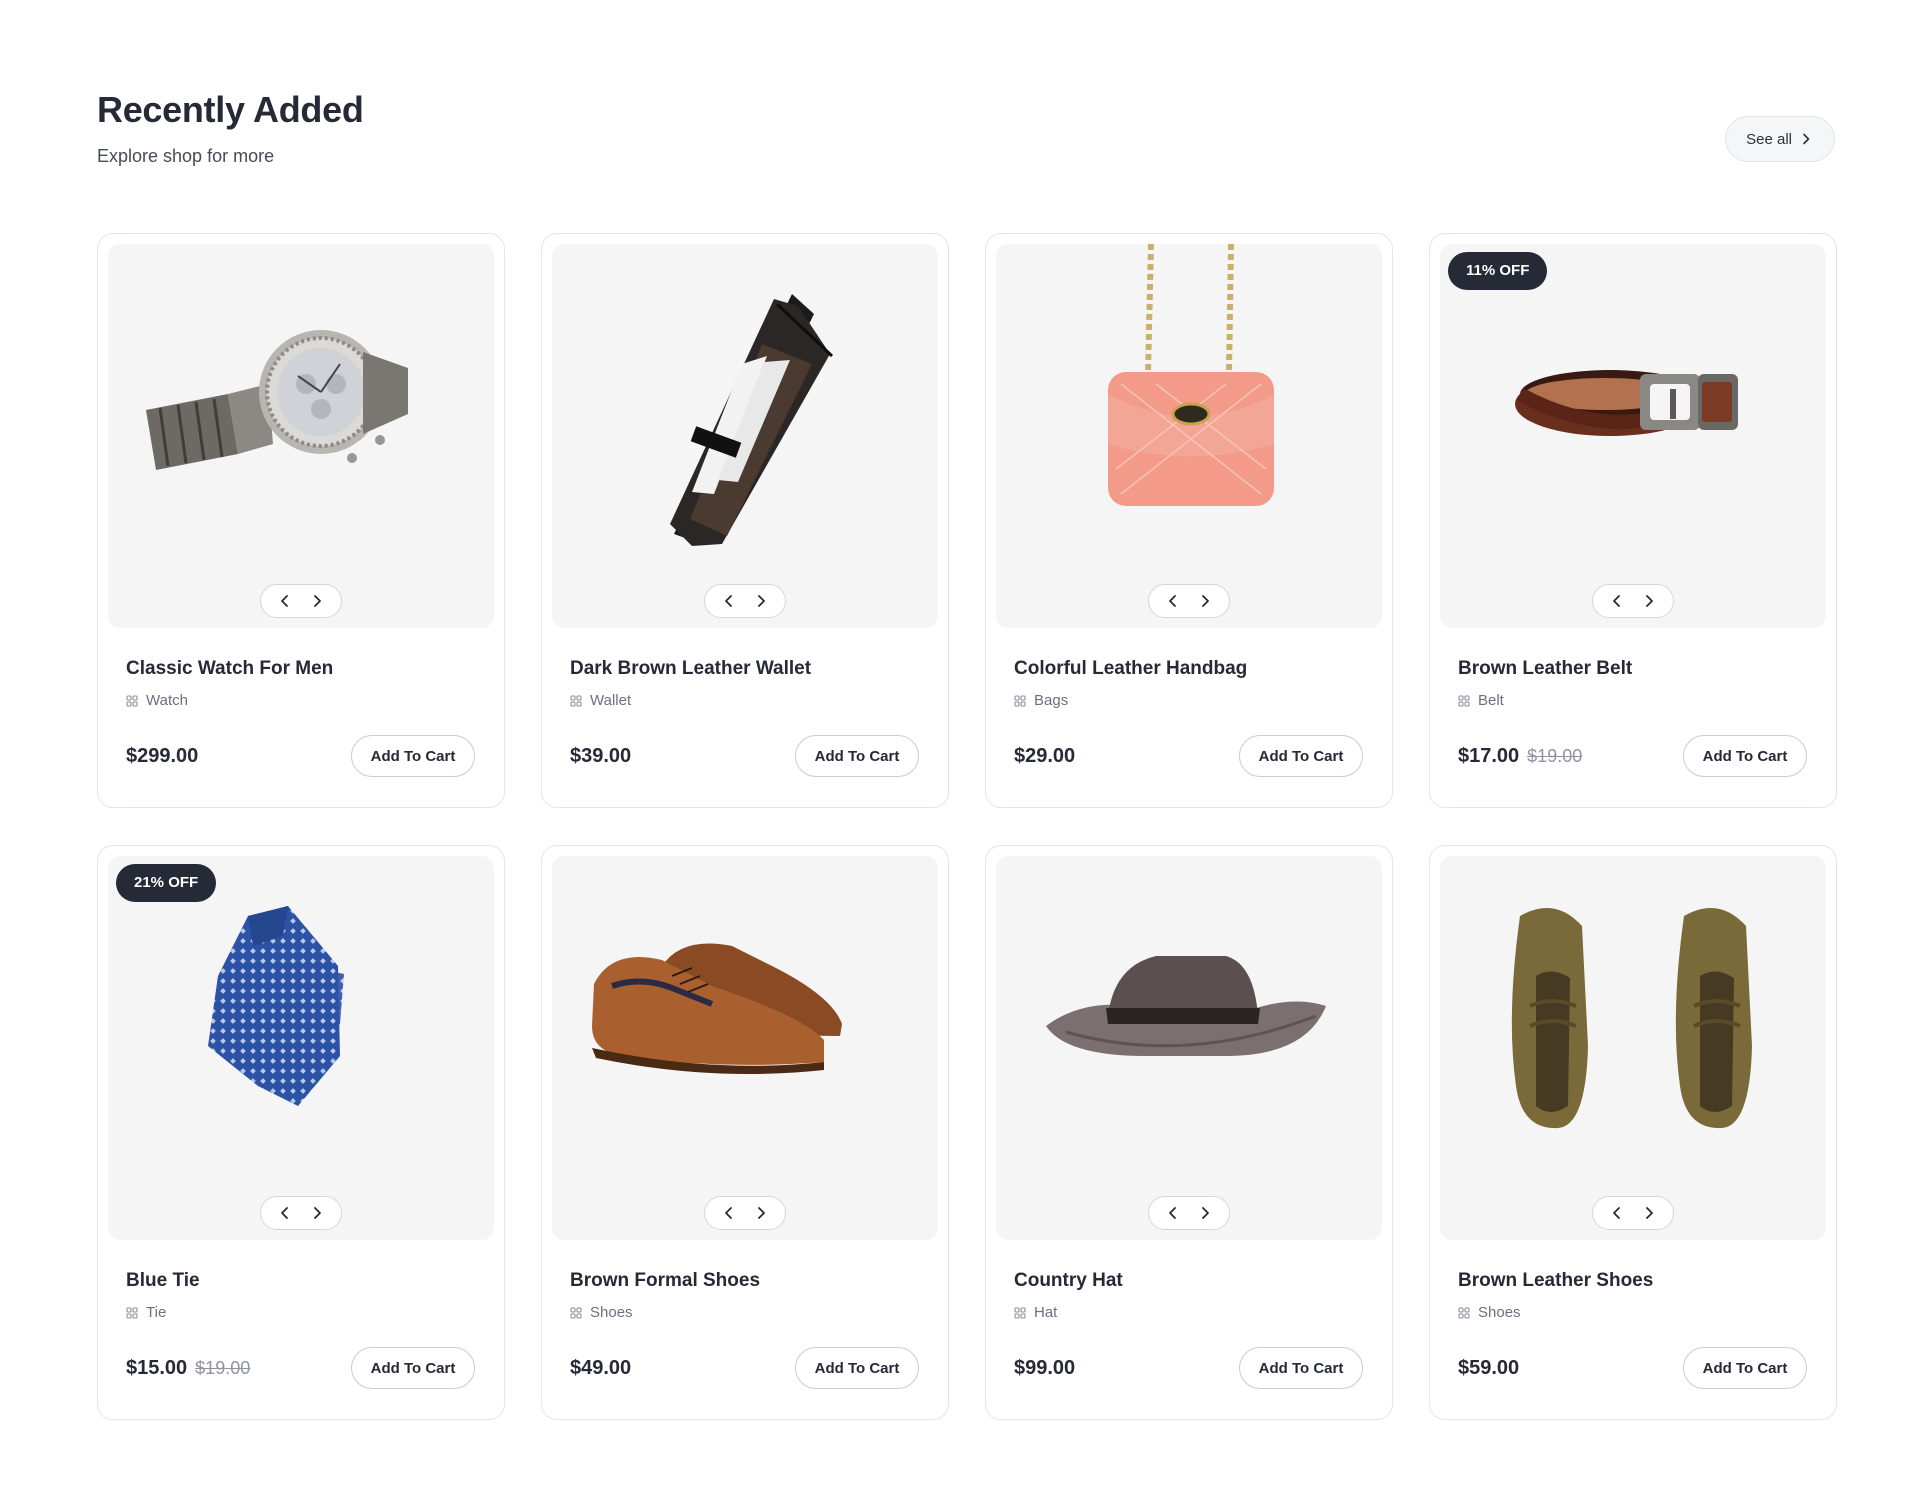 The height and width of the screenshot is (1498, 1905). What do you see at coordinates (1632, 756) in the screenshot?
I see `price-row: $17.00 $19.00 Add To Cart` at bounding box center [1632, 756].